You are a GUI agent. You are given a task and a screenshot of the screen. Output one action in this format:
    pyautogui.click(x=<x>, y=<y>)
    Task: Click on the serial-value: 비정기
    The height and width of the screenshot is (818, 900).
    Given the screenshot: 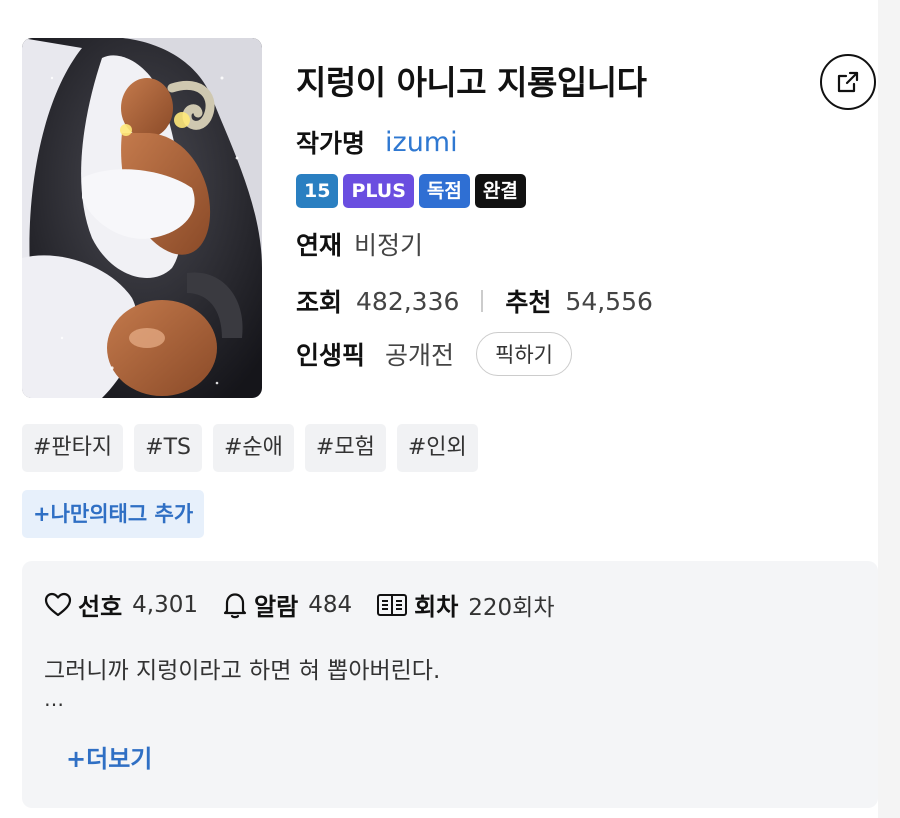 What is the action you would take?
    pyautogui.click(x=389, y=245)
    